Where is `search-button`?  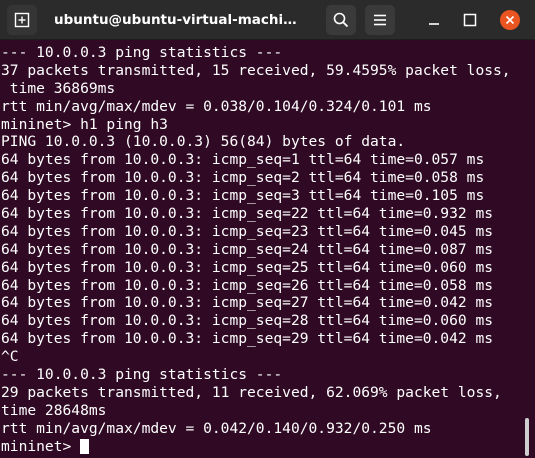
search-button is located at coordinates (341, 20).